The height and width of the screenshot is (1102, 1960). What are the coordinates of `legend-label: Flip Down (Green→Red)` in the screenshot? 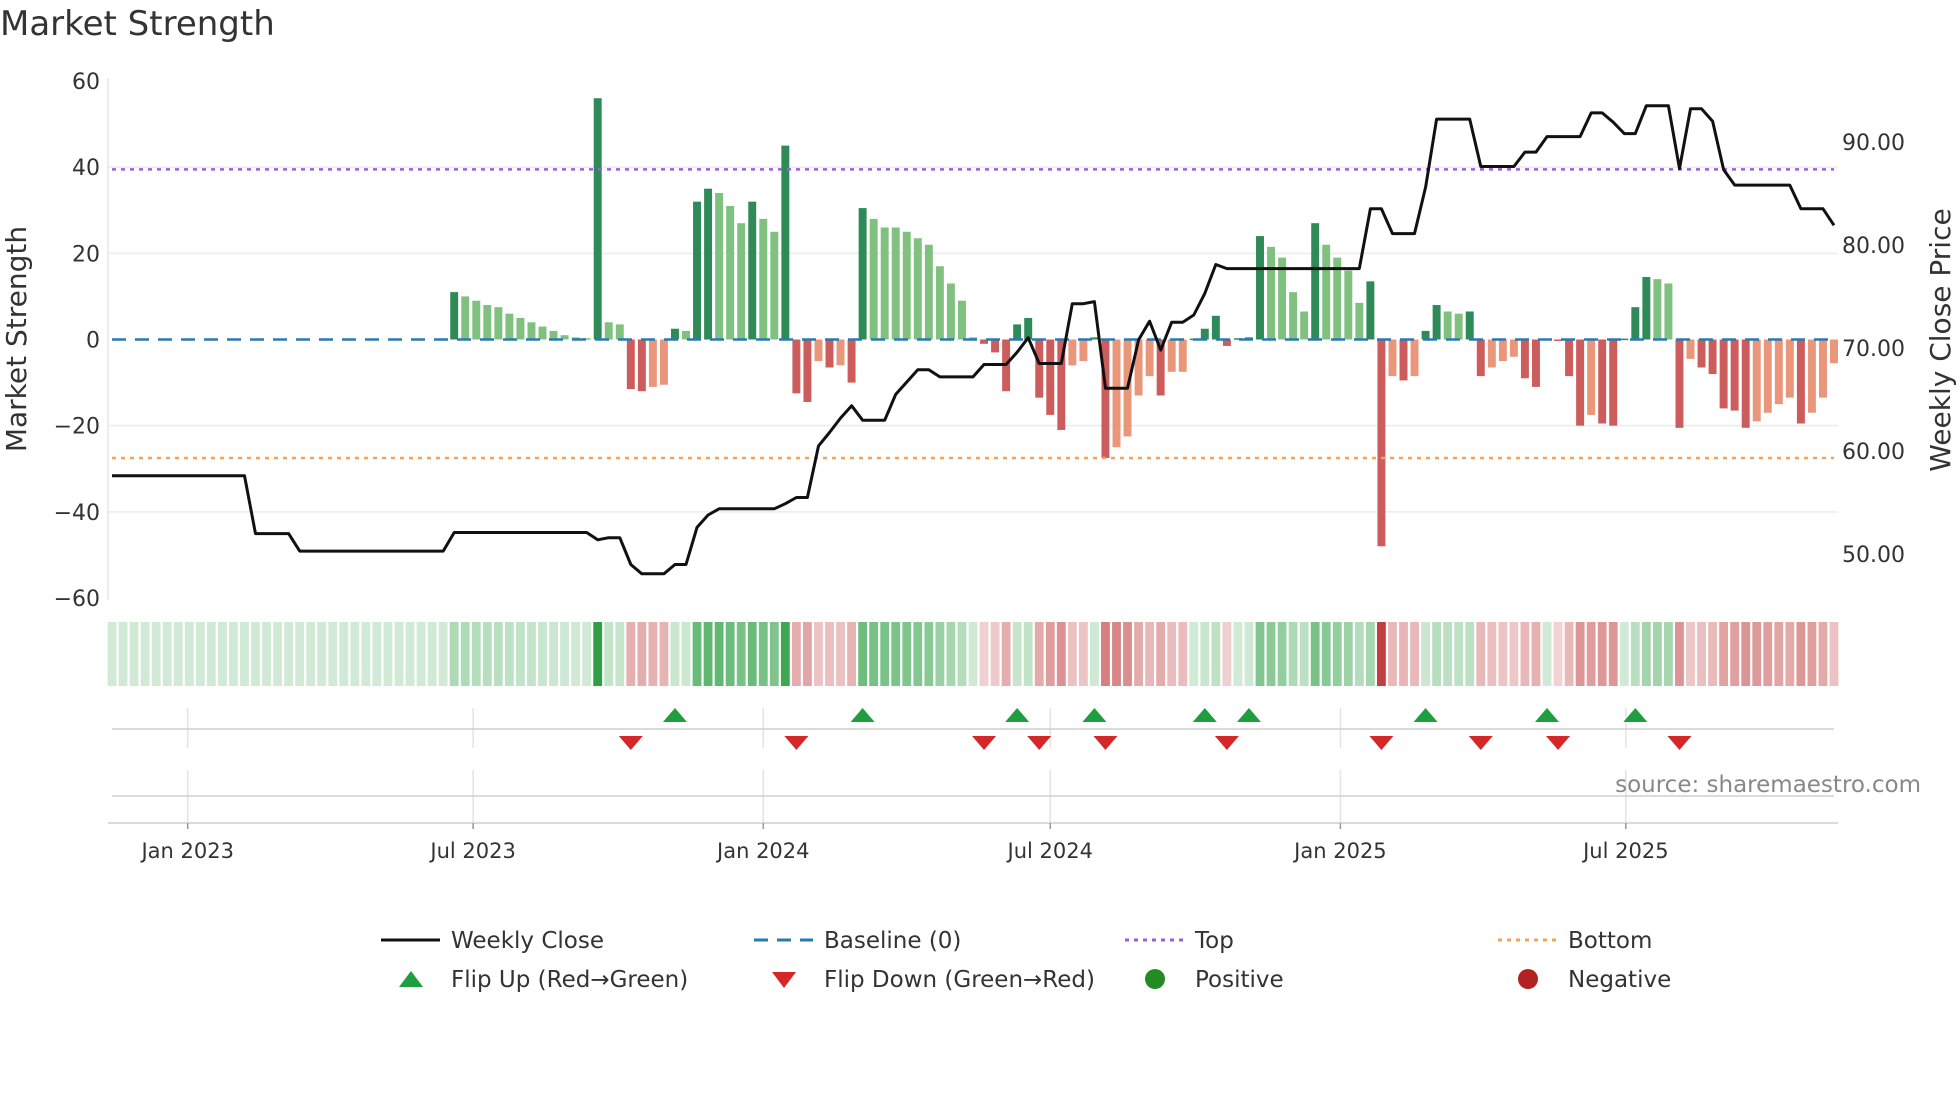 It's located at (959, 980).